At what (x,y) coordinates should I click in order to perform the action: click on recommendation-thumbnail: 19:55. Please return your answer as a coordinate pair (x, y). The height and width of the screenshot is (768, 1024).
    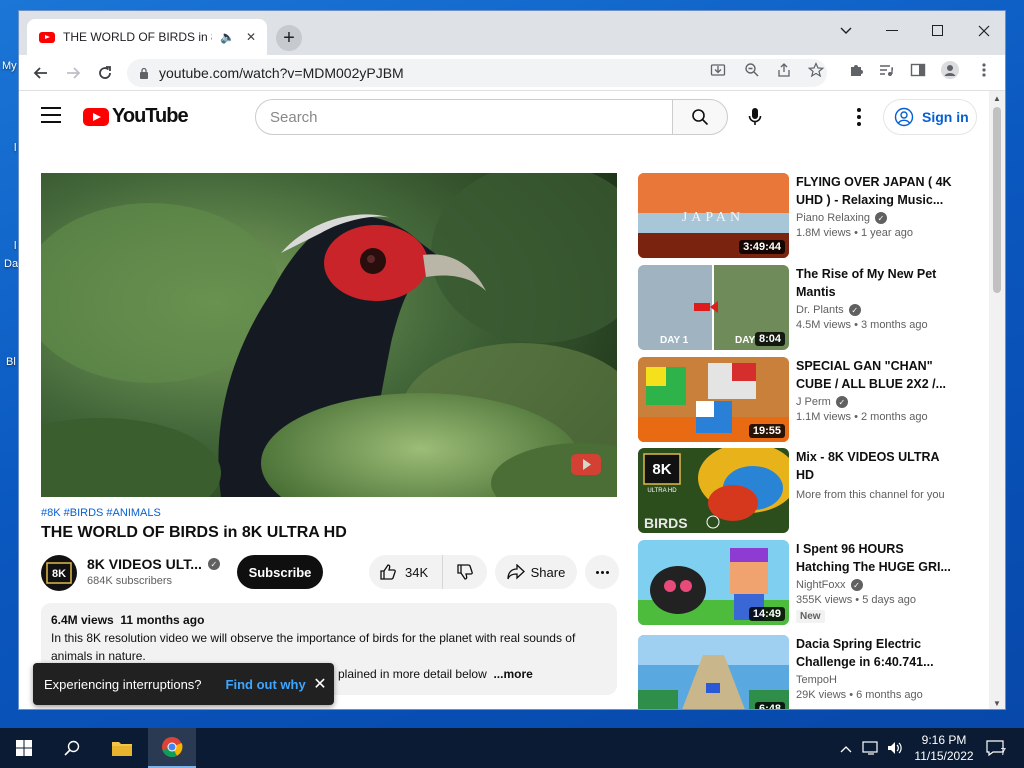
    Looking at the image, I should click on (713, 399).